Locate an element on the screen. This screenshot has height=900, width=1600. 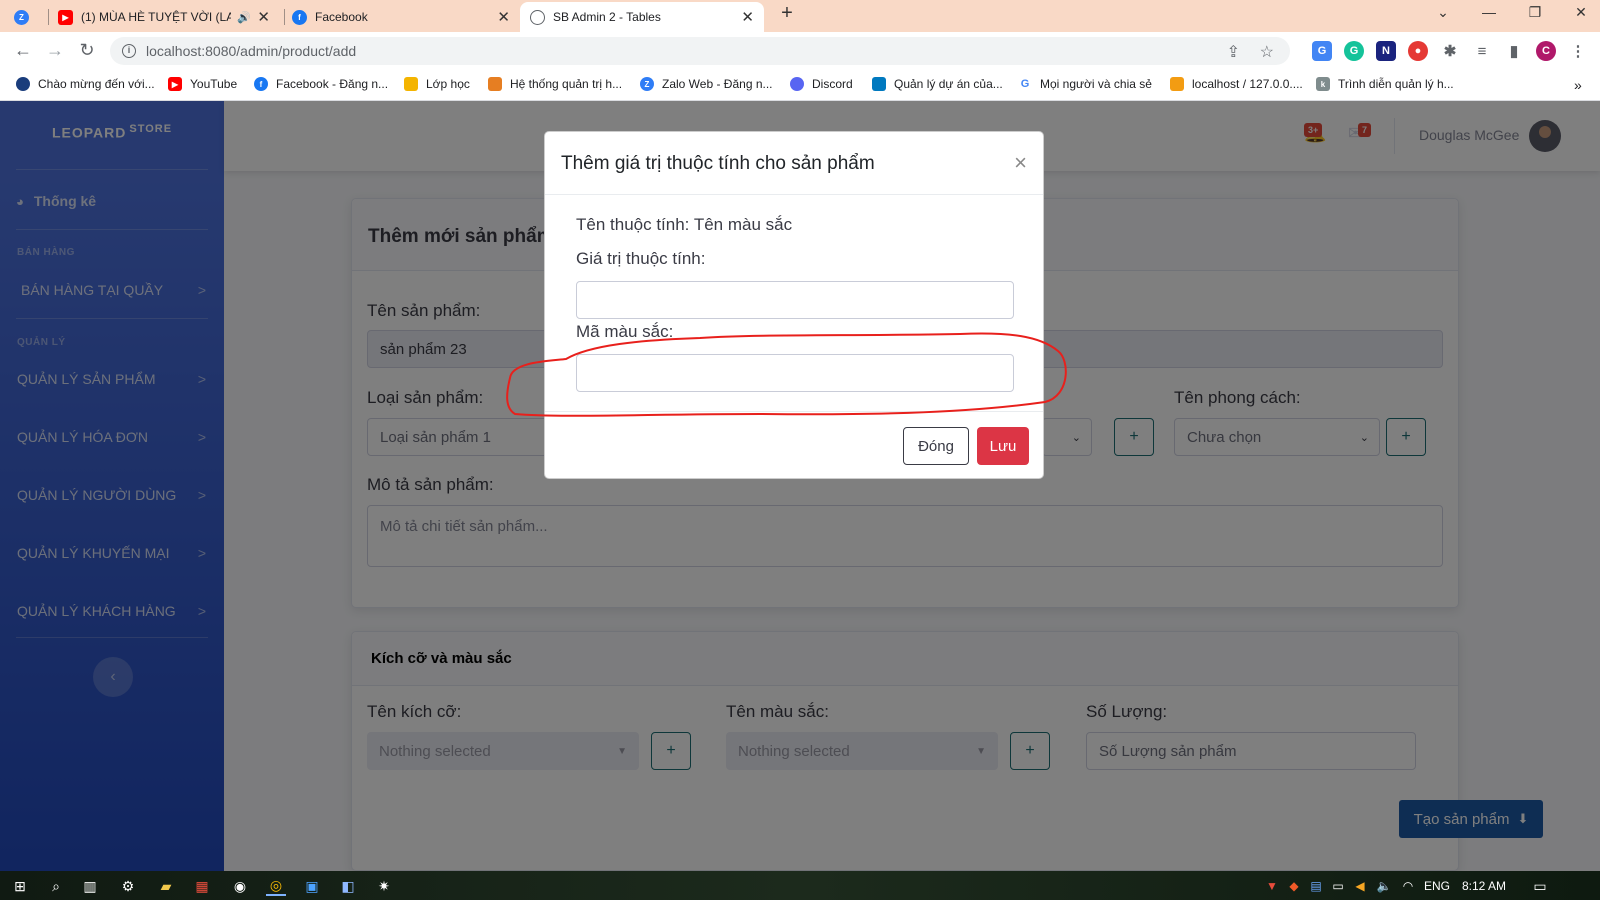
volume-icon: 🔈 is located at coordinates (1384, 886).